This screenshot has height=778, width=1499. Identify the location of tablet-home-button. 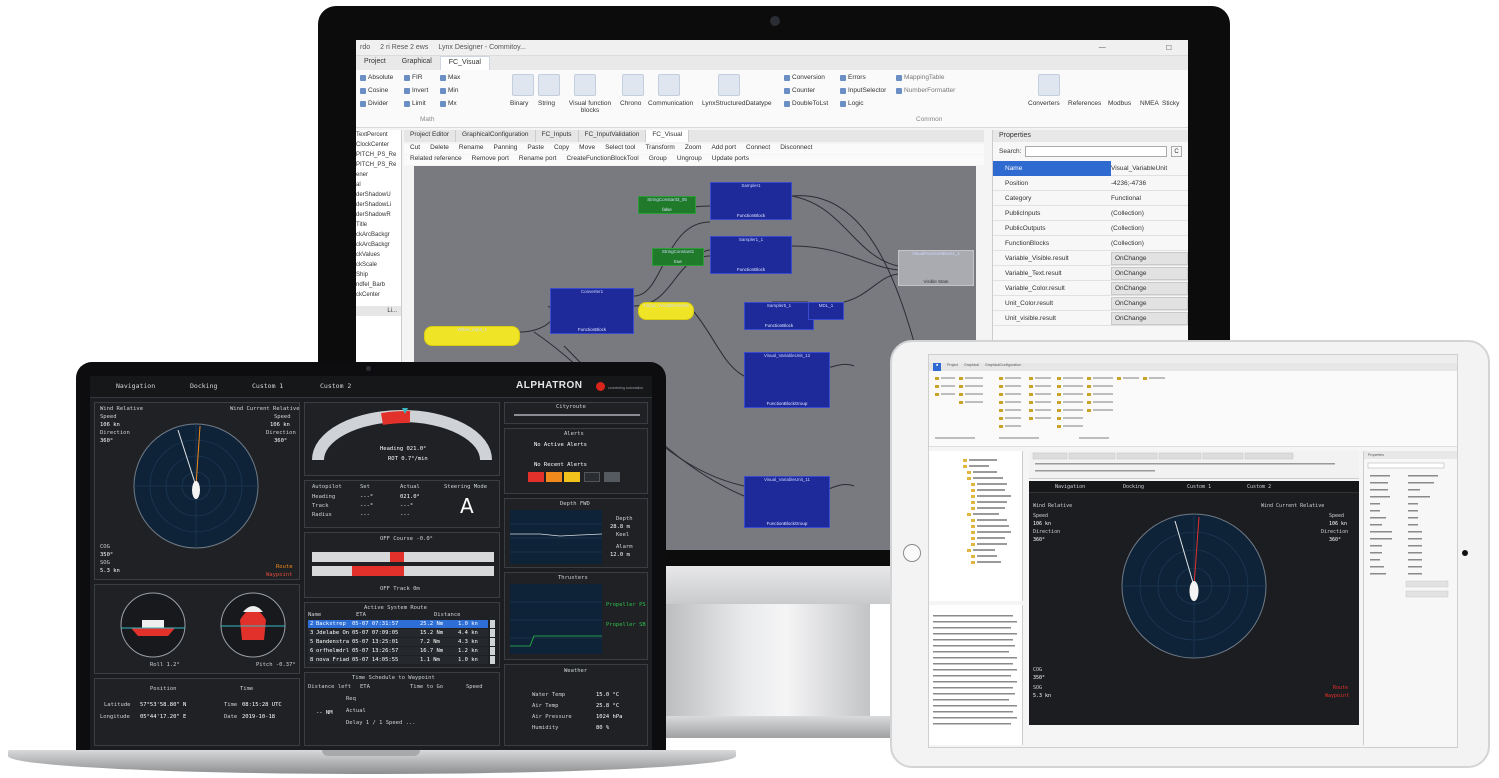
(912, 553).